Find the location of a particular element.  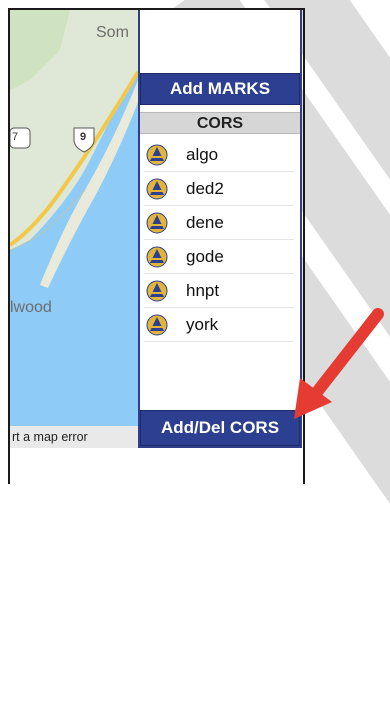

cors-item-label: algo is located at coordinates (202, 154).